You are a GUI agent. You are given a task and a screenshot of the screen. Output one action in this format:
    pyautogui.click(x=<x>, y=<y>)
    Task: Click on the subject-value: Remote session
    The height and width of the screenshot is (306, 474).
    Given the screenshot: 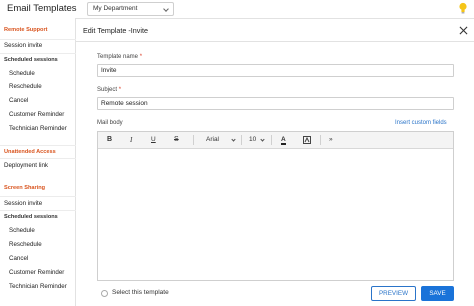 What is the action you would take?
    pyautogui.click(x=124, y=103)
    